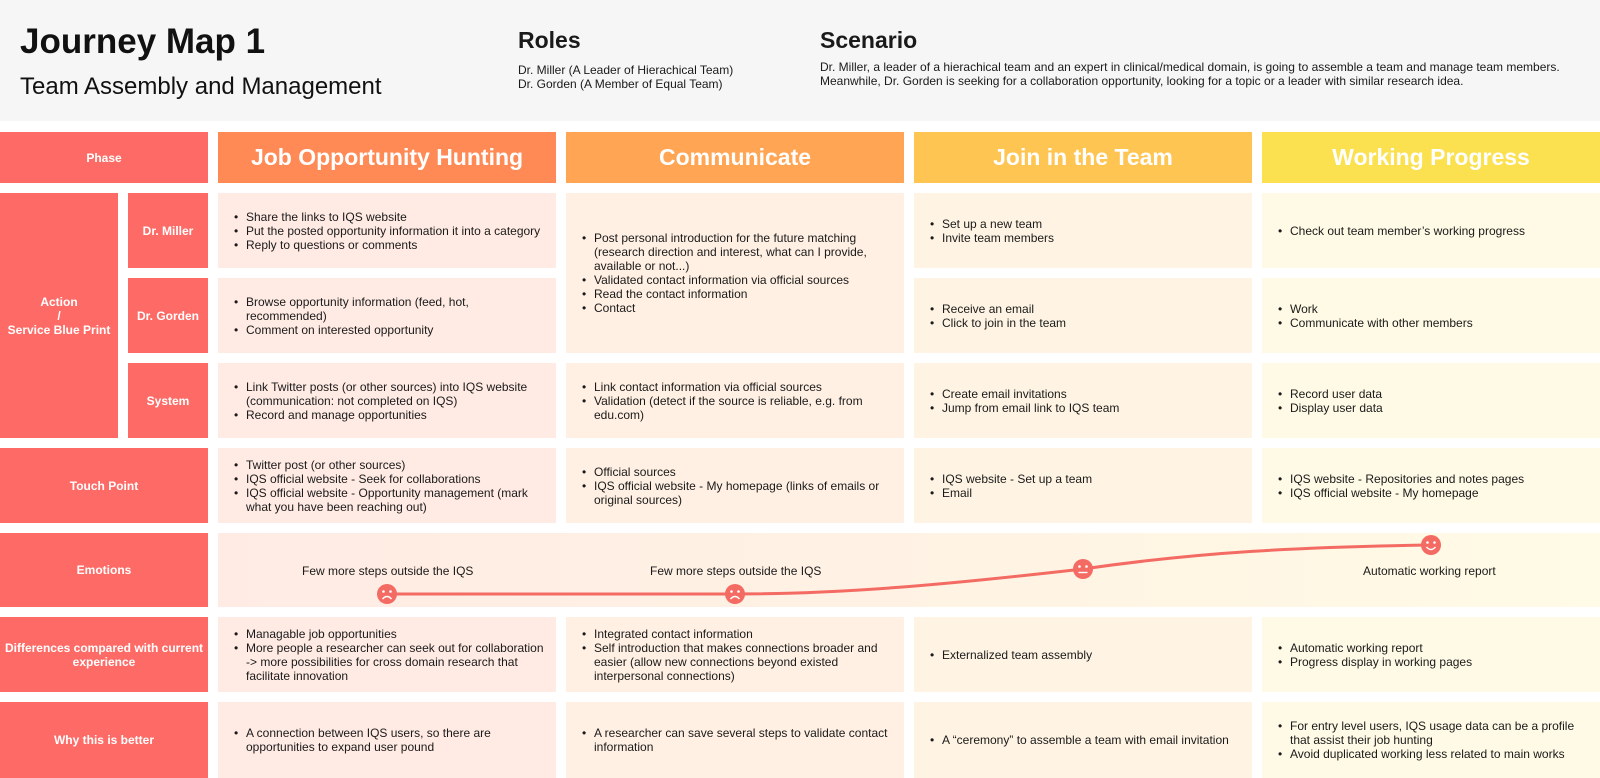 The width and height of the screenshot is (1600, 778). Describe the element at coordinates (1083, 569) in the screenshot. I see `neutral-face-icon` at that location.